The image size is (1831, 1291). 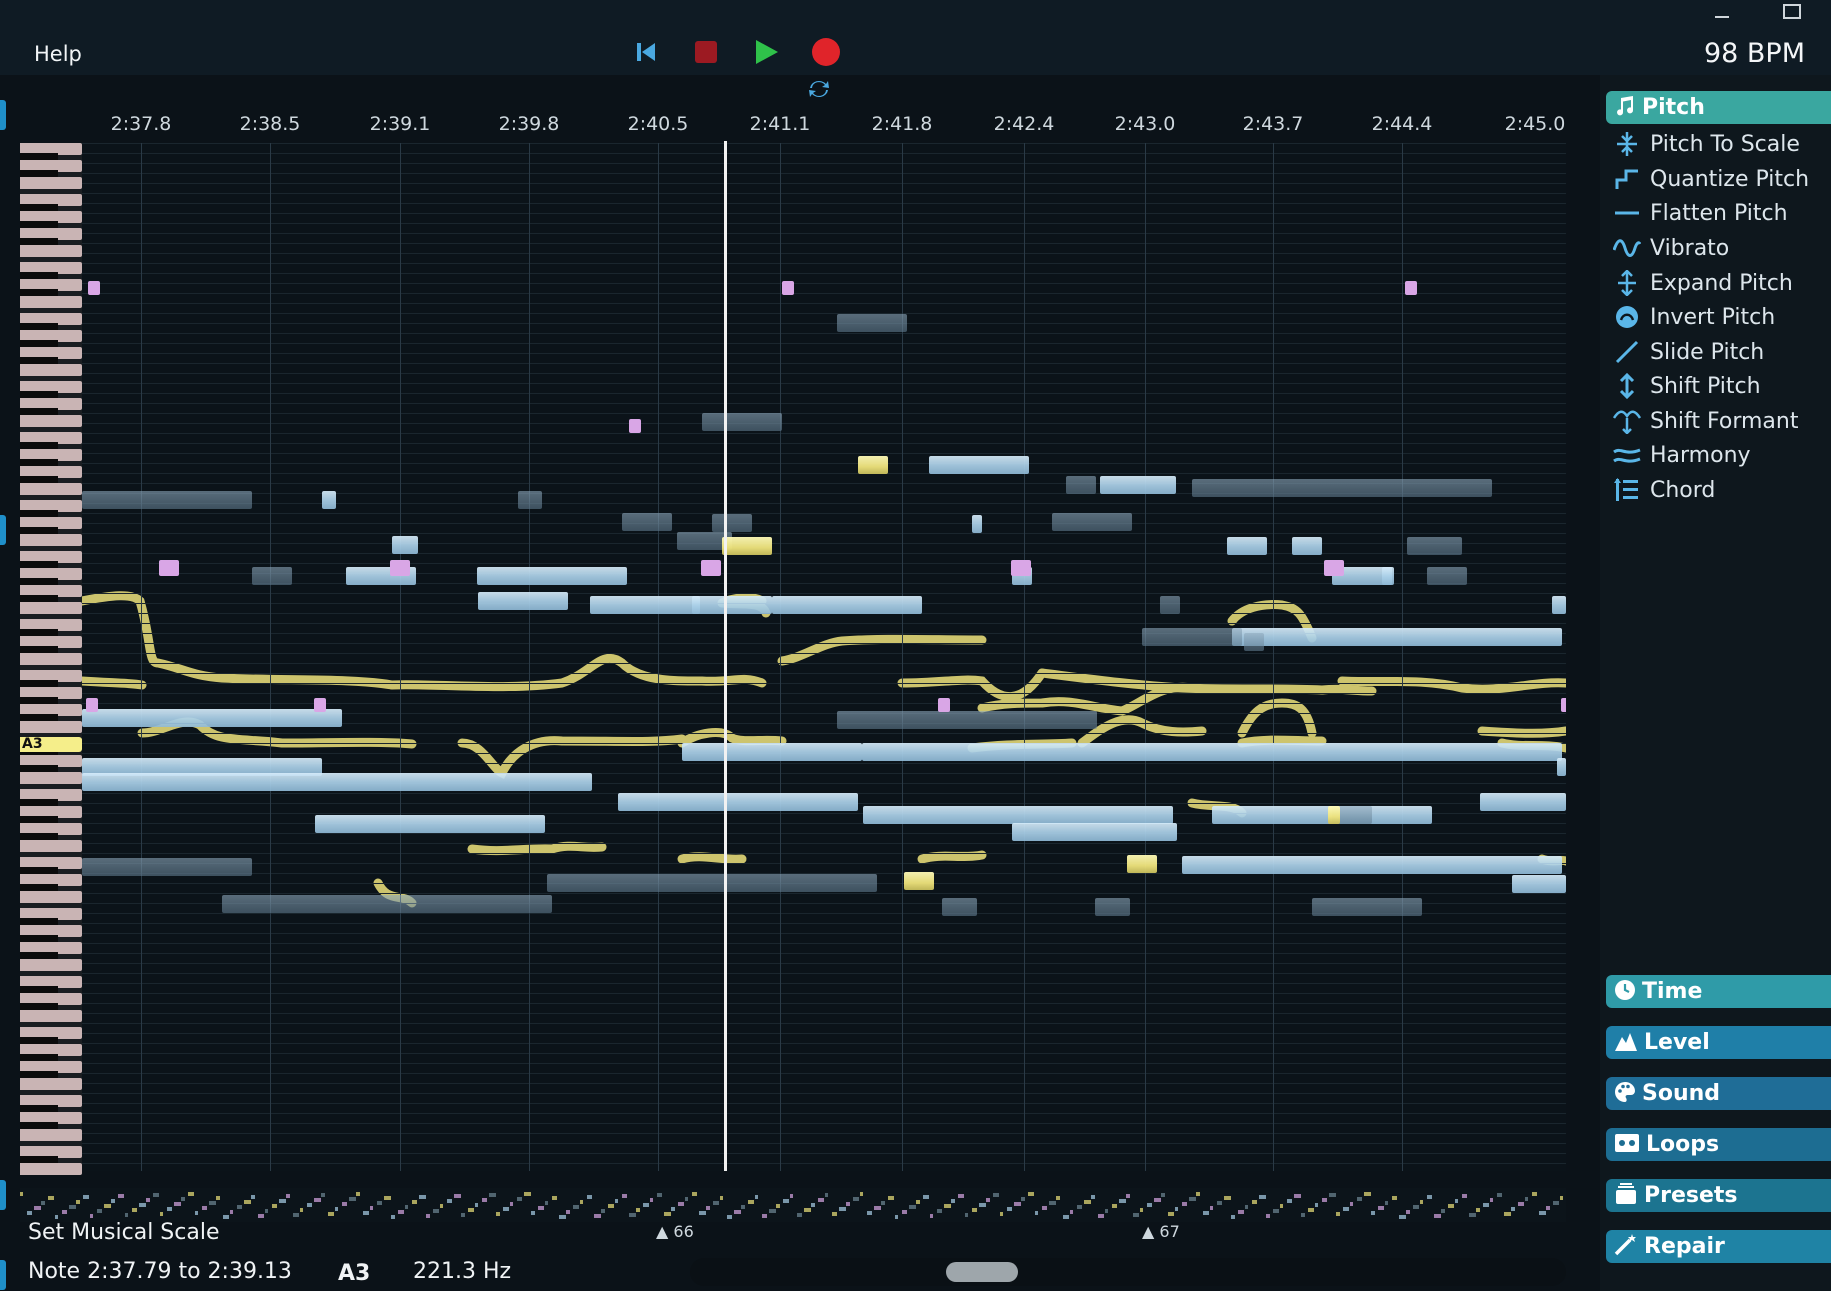 I want to click on tempo-display: 98 BPM, so click(x=1754, y=53).